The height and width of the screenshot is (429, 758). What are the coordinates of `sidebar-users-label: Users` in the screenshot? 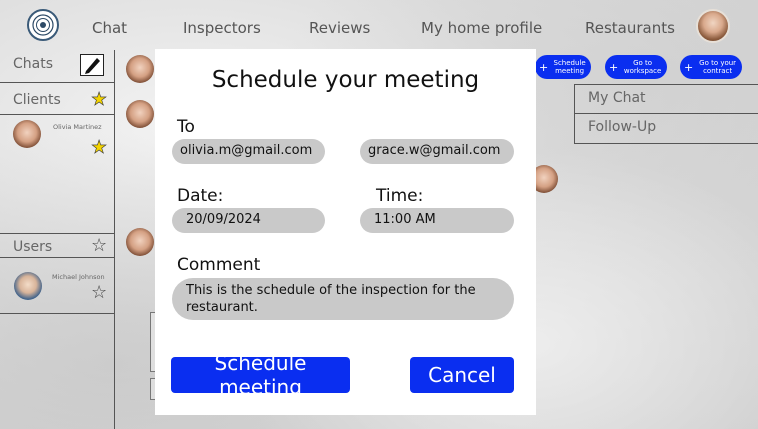 It's located at (33, 247).